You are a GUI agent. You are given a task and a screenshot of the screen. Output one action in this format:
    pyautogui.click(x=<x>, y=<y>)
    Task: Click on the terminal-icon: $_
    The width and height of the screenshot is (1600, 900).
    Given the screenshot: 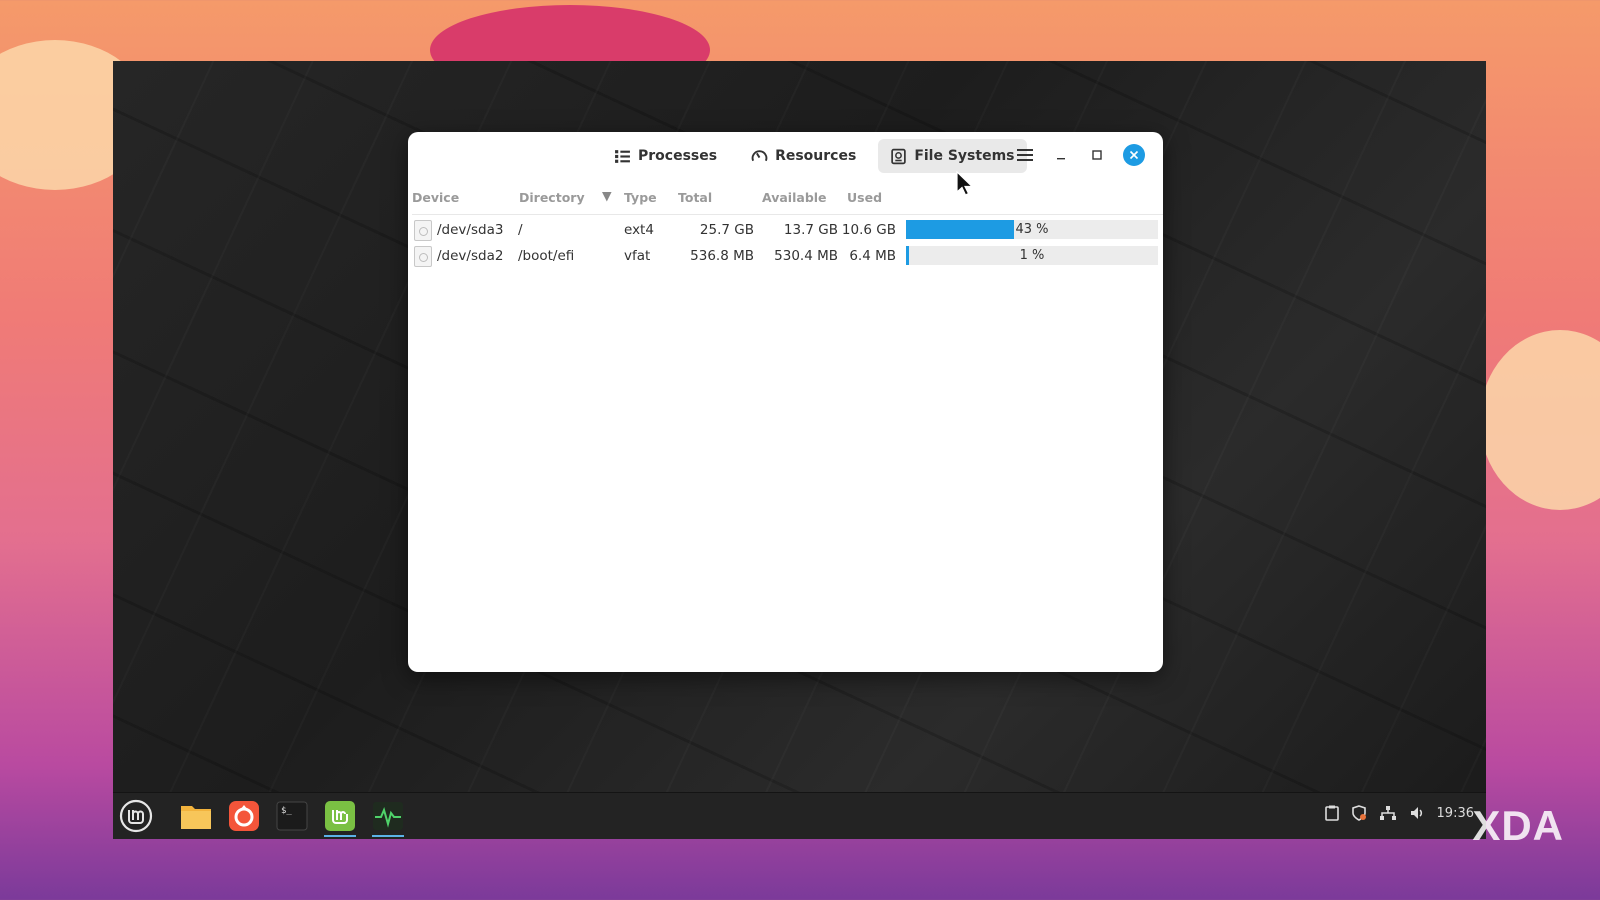 What is the action you would take?
    pyautogui.click(x=292, y=816)
    